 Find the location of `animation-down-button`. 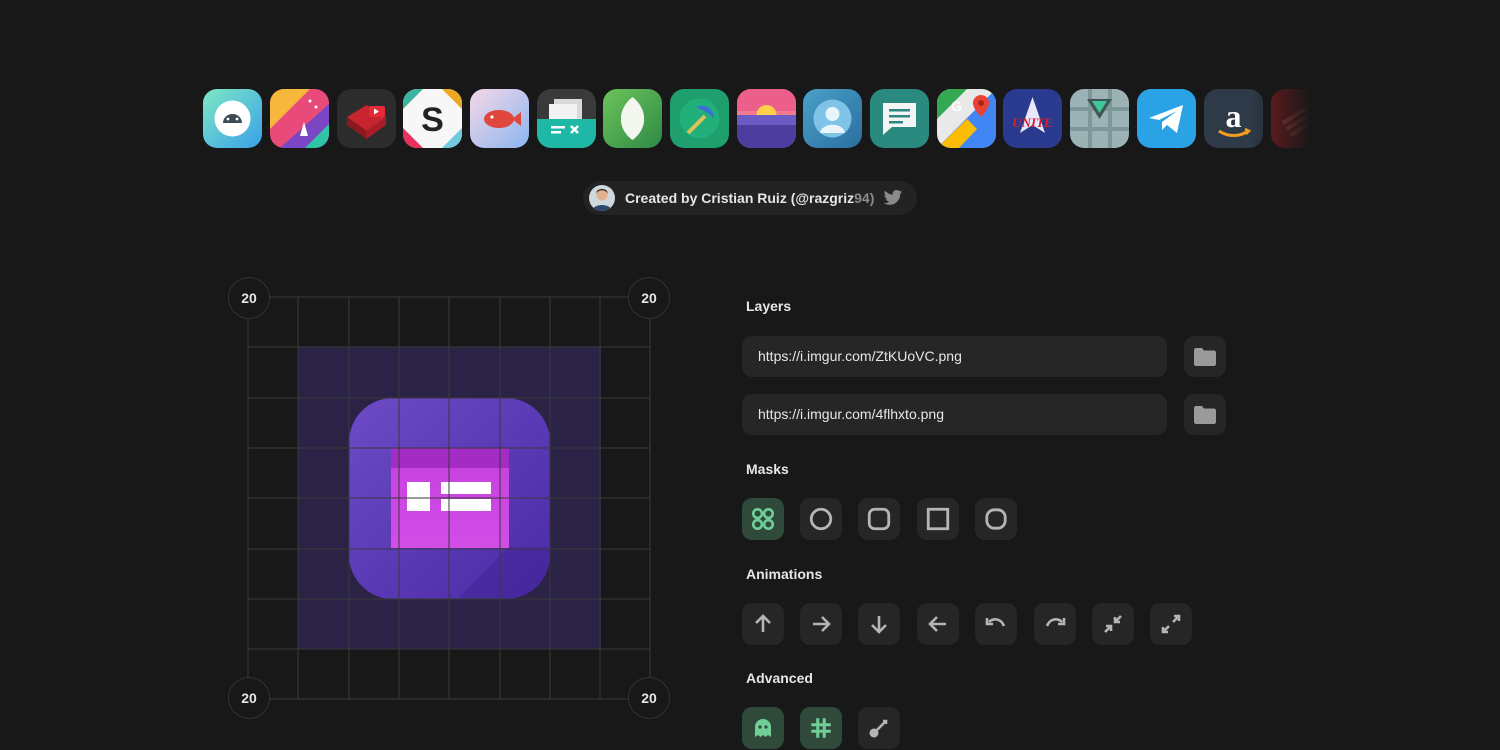

animation-down-button is located at coordinates (879, 624).